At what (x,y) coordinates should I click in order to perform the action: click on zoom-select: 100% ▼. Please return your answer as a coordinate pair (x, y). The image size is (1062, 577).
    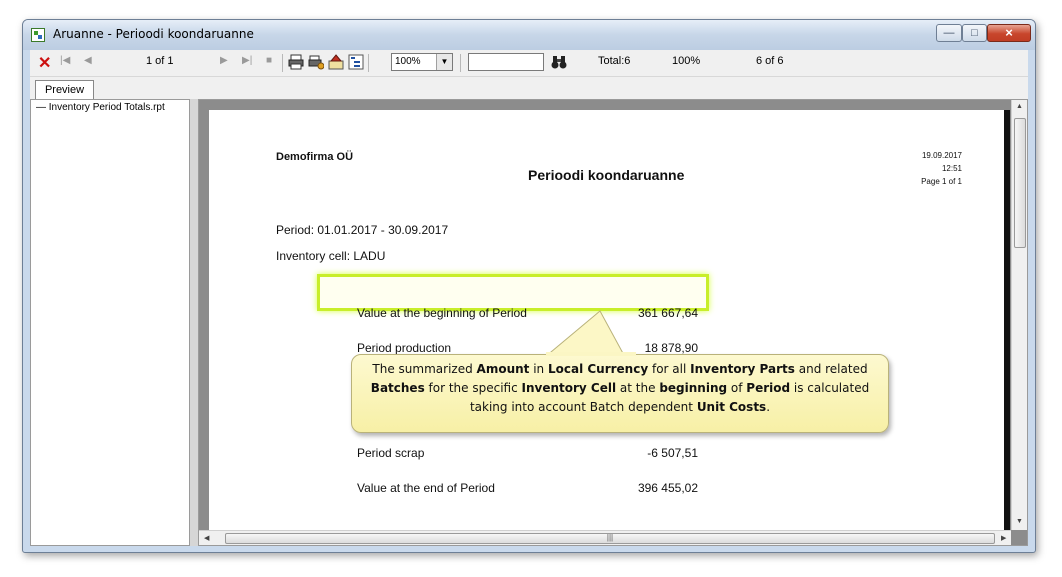
    Looking at the image, I should click on (422, 62).